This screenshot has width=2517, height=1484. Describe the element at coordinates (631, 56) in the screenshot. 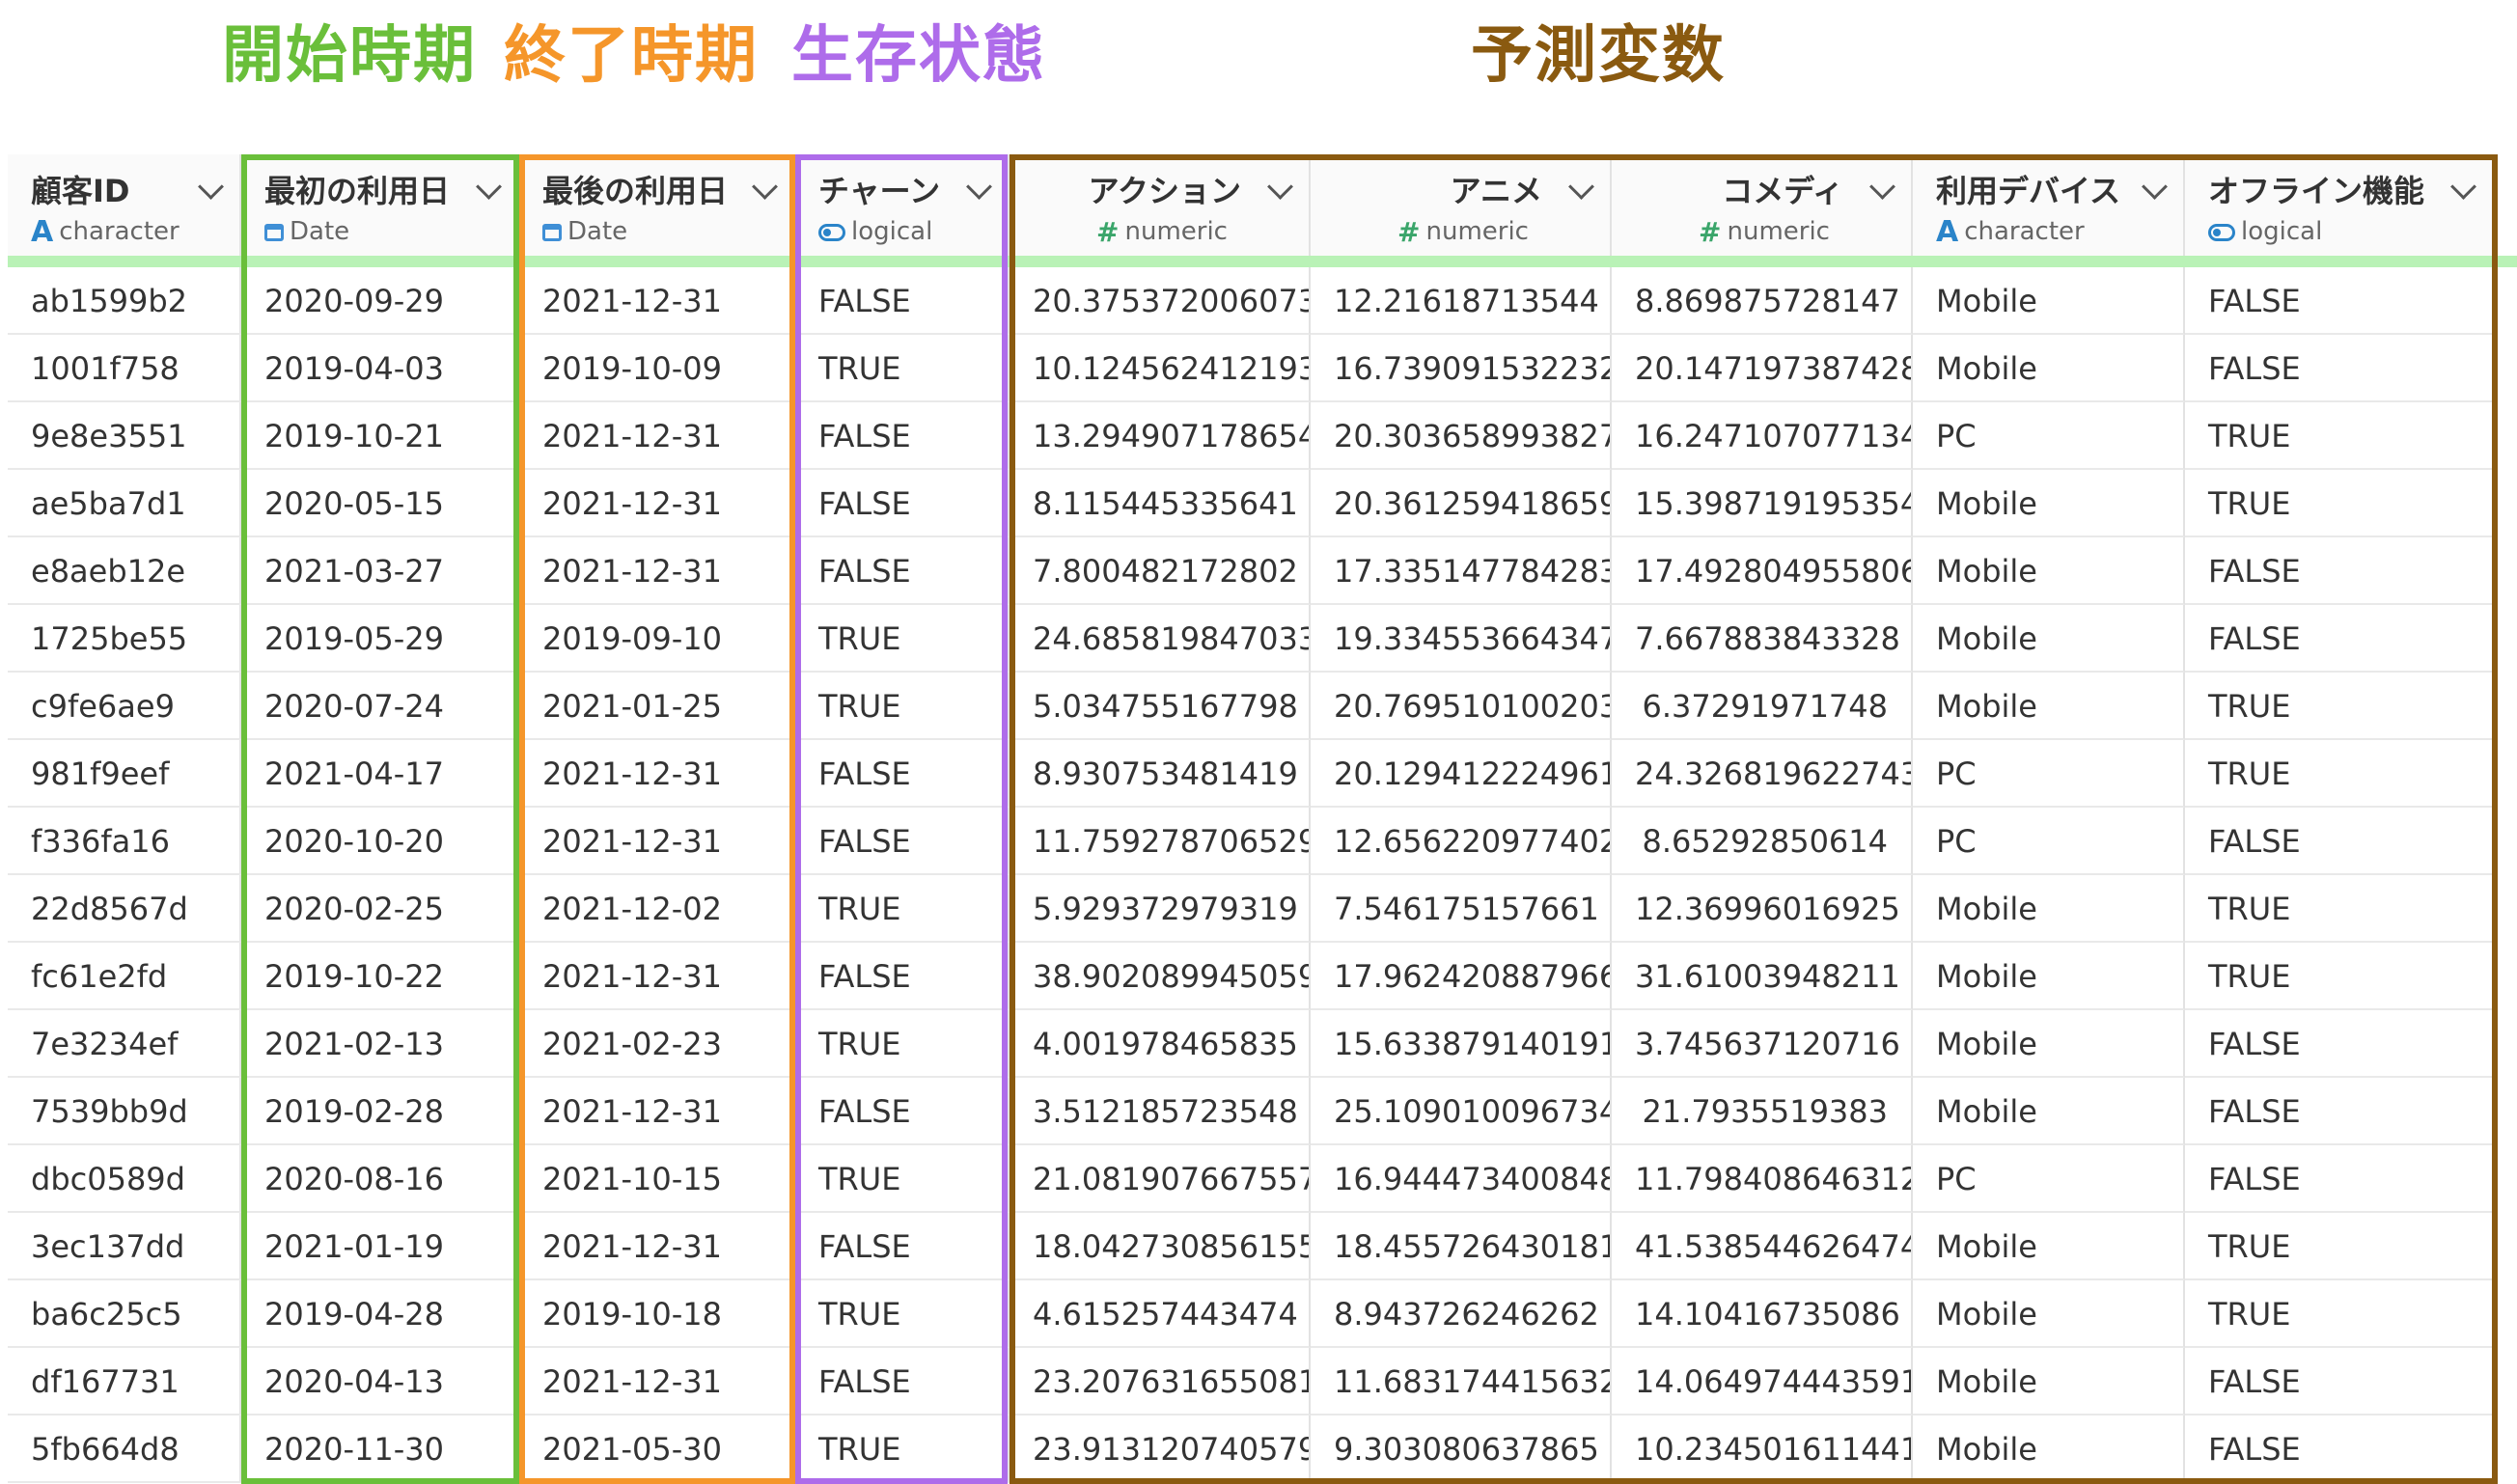

I see `label-end-period: 終了時期` at that location.